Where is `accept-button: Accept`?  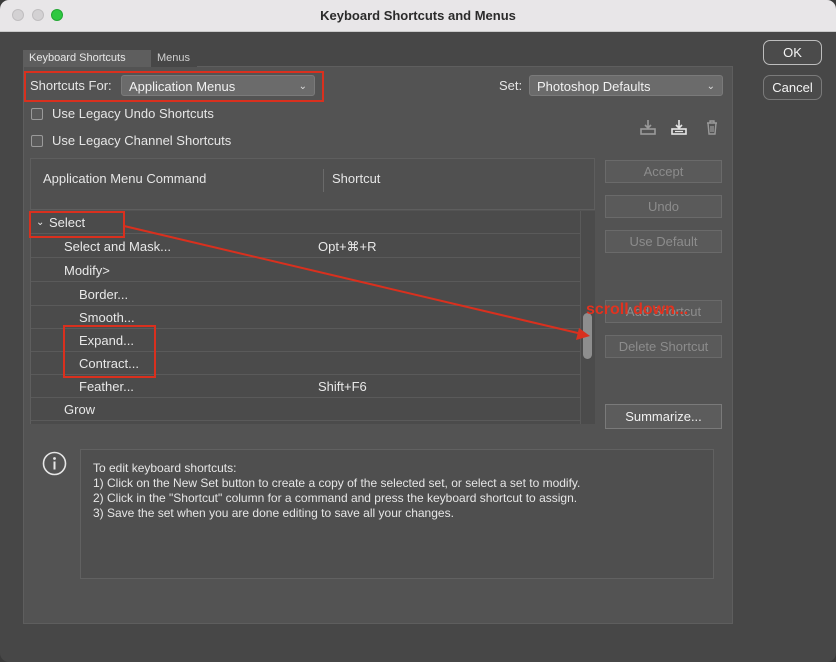
accept-button: Accept is located at coordinates (663, 171).